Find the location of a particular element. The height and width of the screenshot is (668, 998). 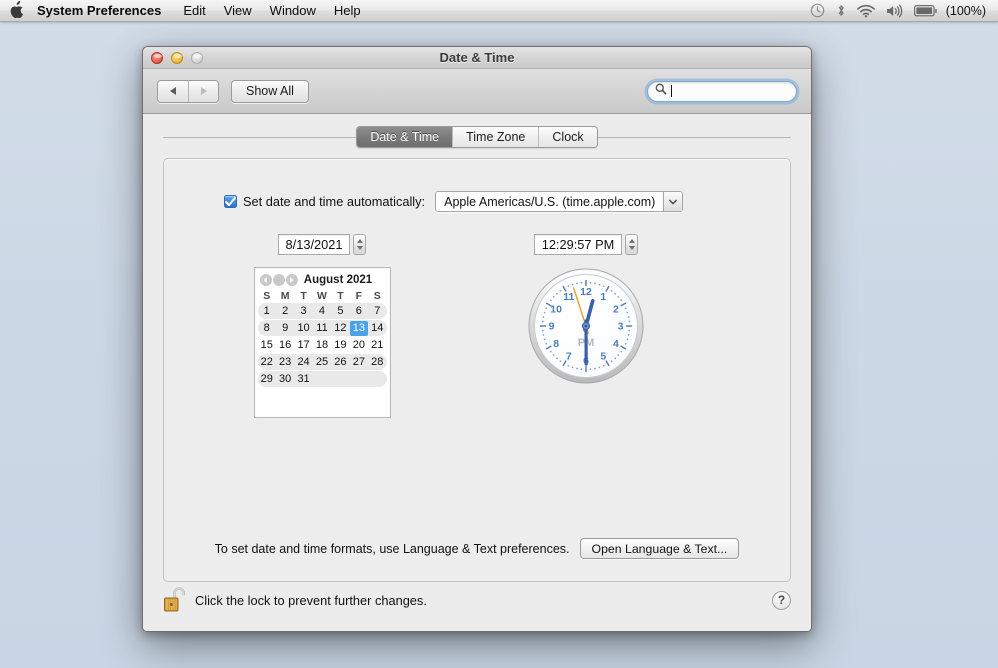

calendar-day: 12 is located at coordinates (340, 328).